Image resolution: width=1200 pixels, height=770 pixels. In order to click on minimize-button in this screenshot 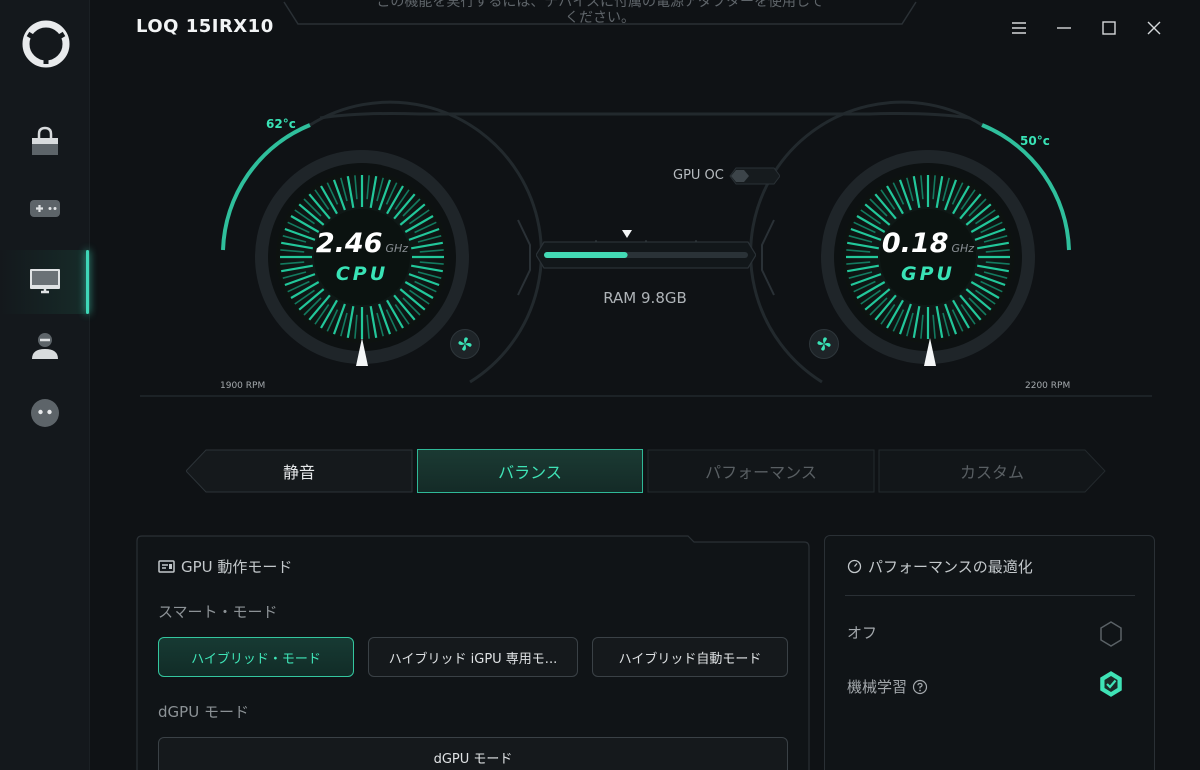, I will do `click(1064, 28)`.